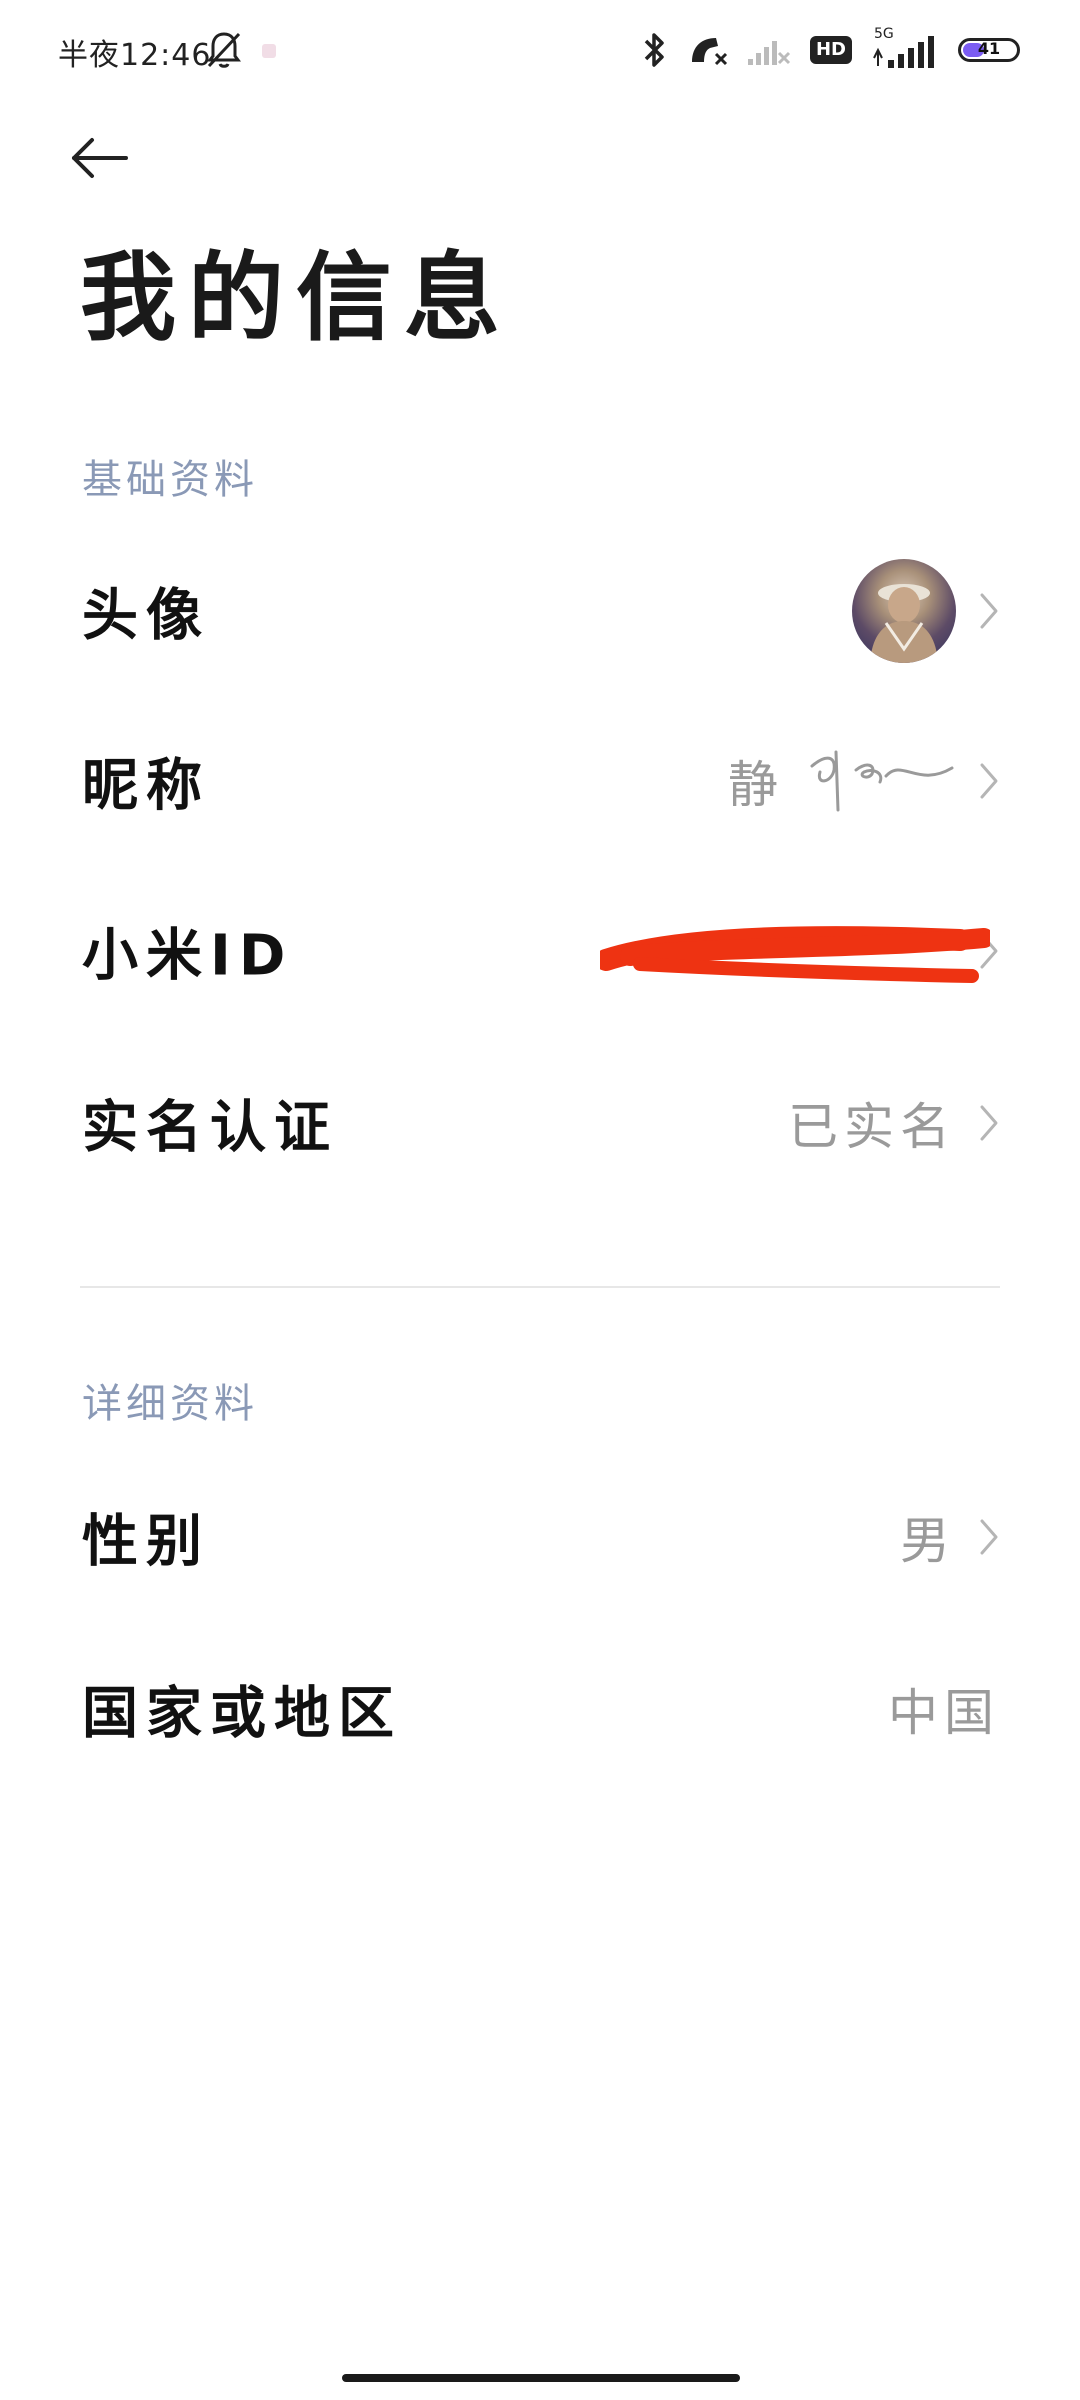  I want to click on row-avatar-right, so click(926, 611).